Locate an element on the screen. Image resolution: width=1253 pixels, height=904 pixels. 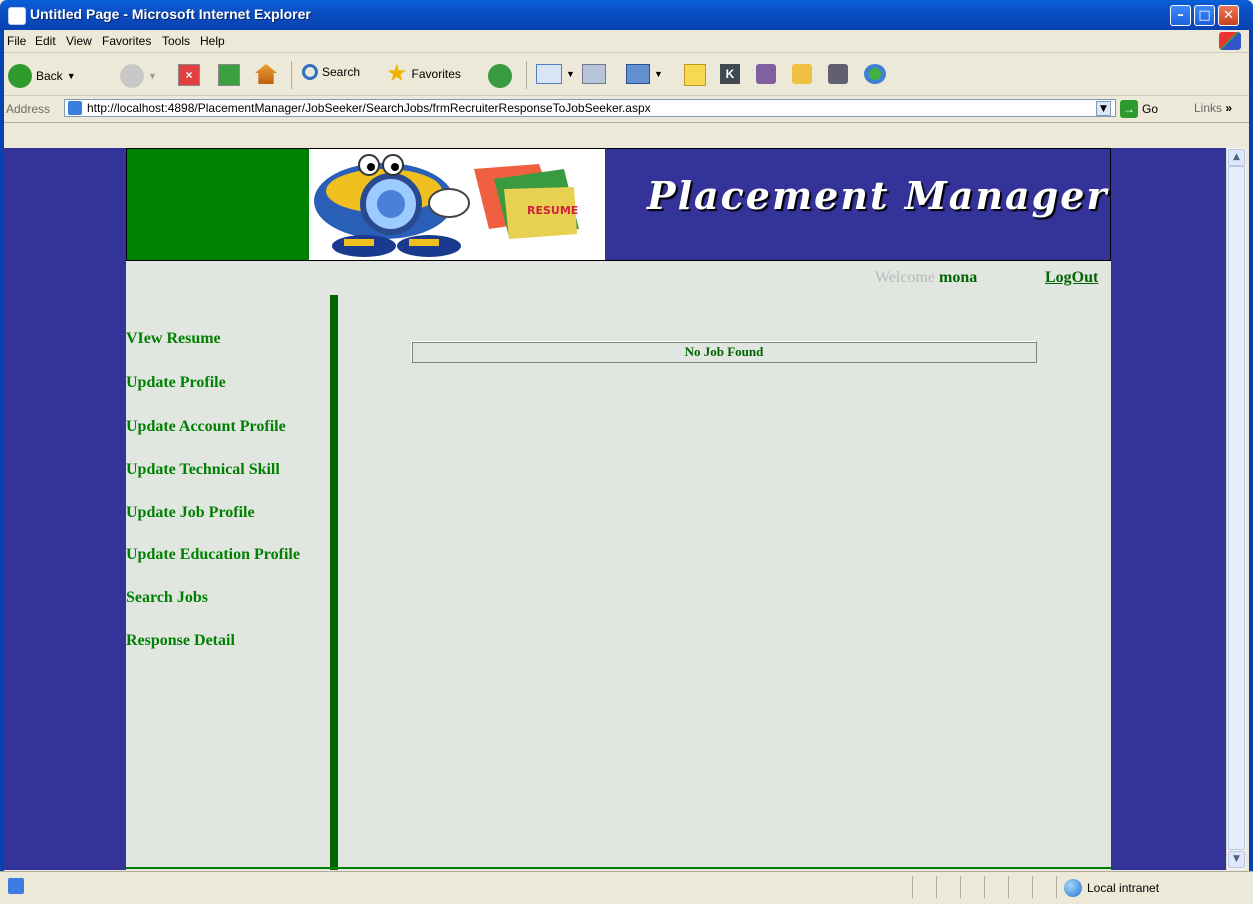
nav-response-detail: Response Detail is located at coordinates (180, 641).